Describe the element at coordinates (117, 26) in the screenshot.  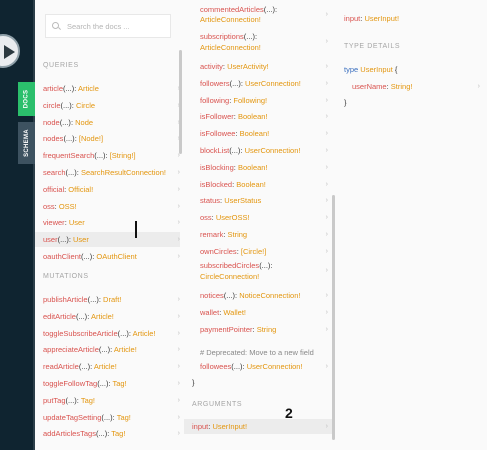
I see `search-input` at that location.